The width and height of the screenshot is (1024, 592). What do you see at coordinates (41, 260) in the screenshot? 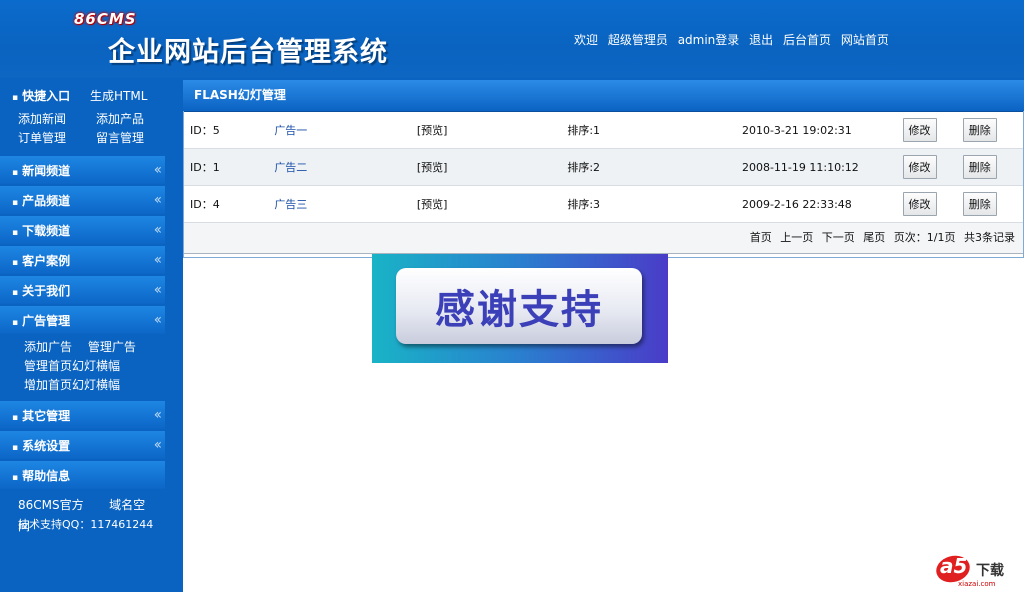
I see `section-title: 客户案例` at bounding box center [41, 260].